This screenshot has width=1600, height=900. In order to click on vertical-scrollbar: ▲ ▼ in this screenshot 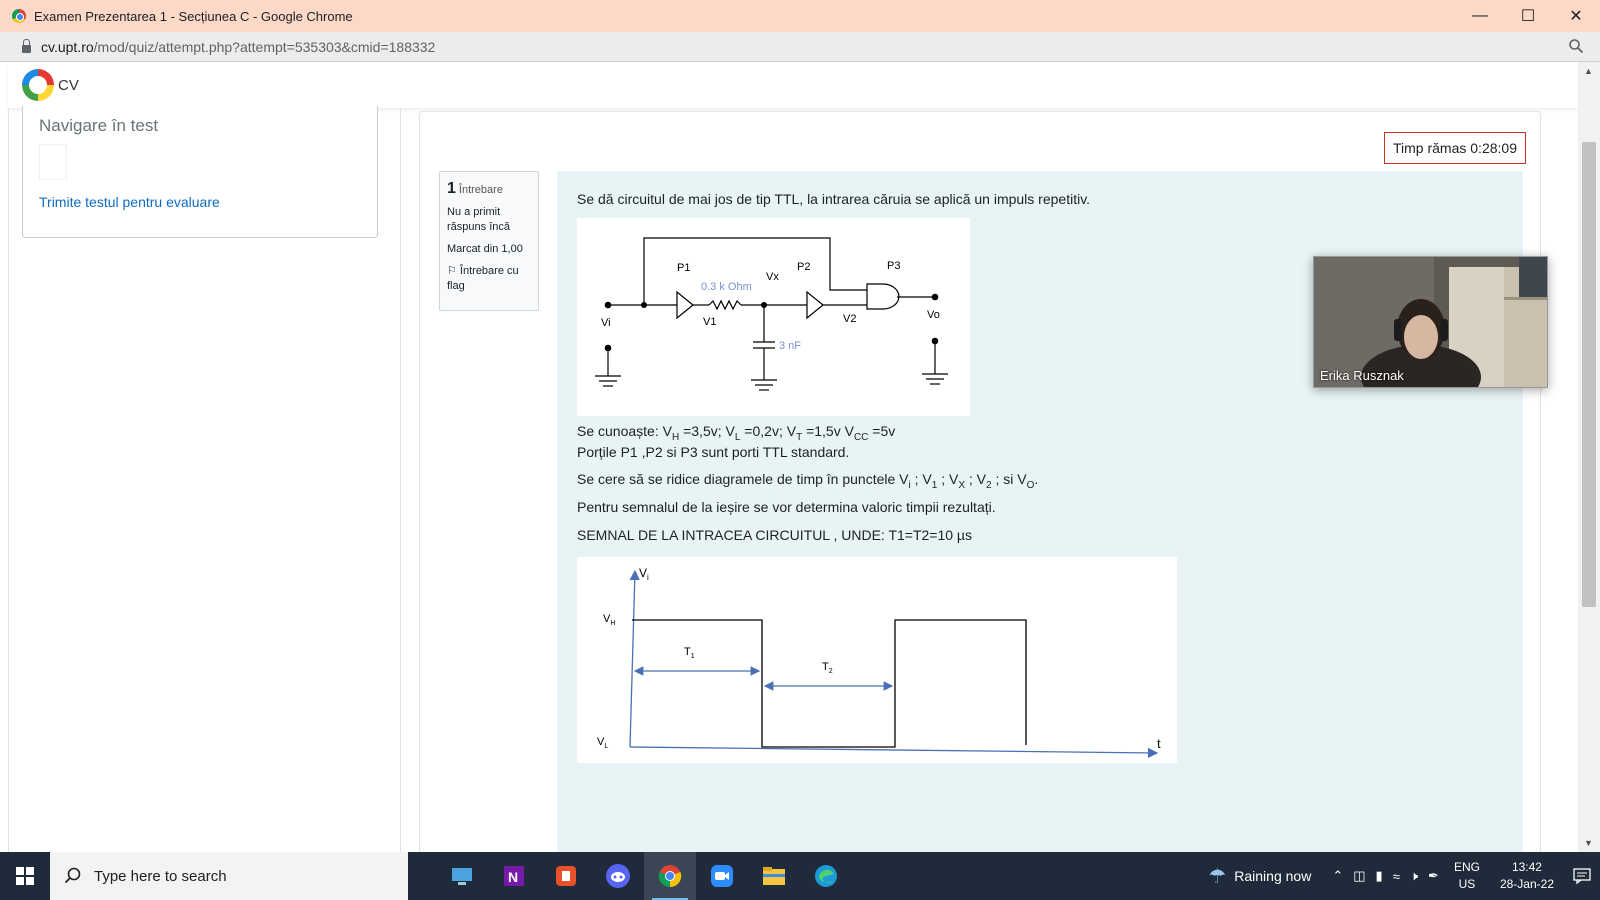, I will do `click(1589, 457)`.